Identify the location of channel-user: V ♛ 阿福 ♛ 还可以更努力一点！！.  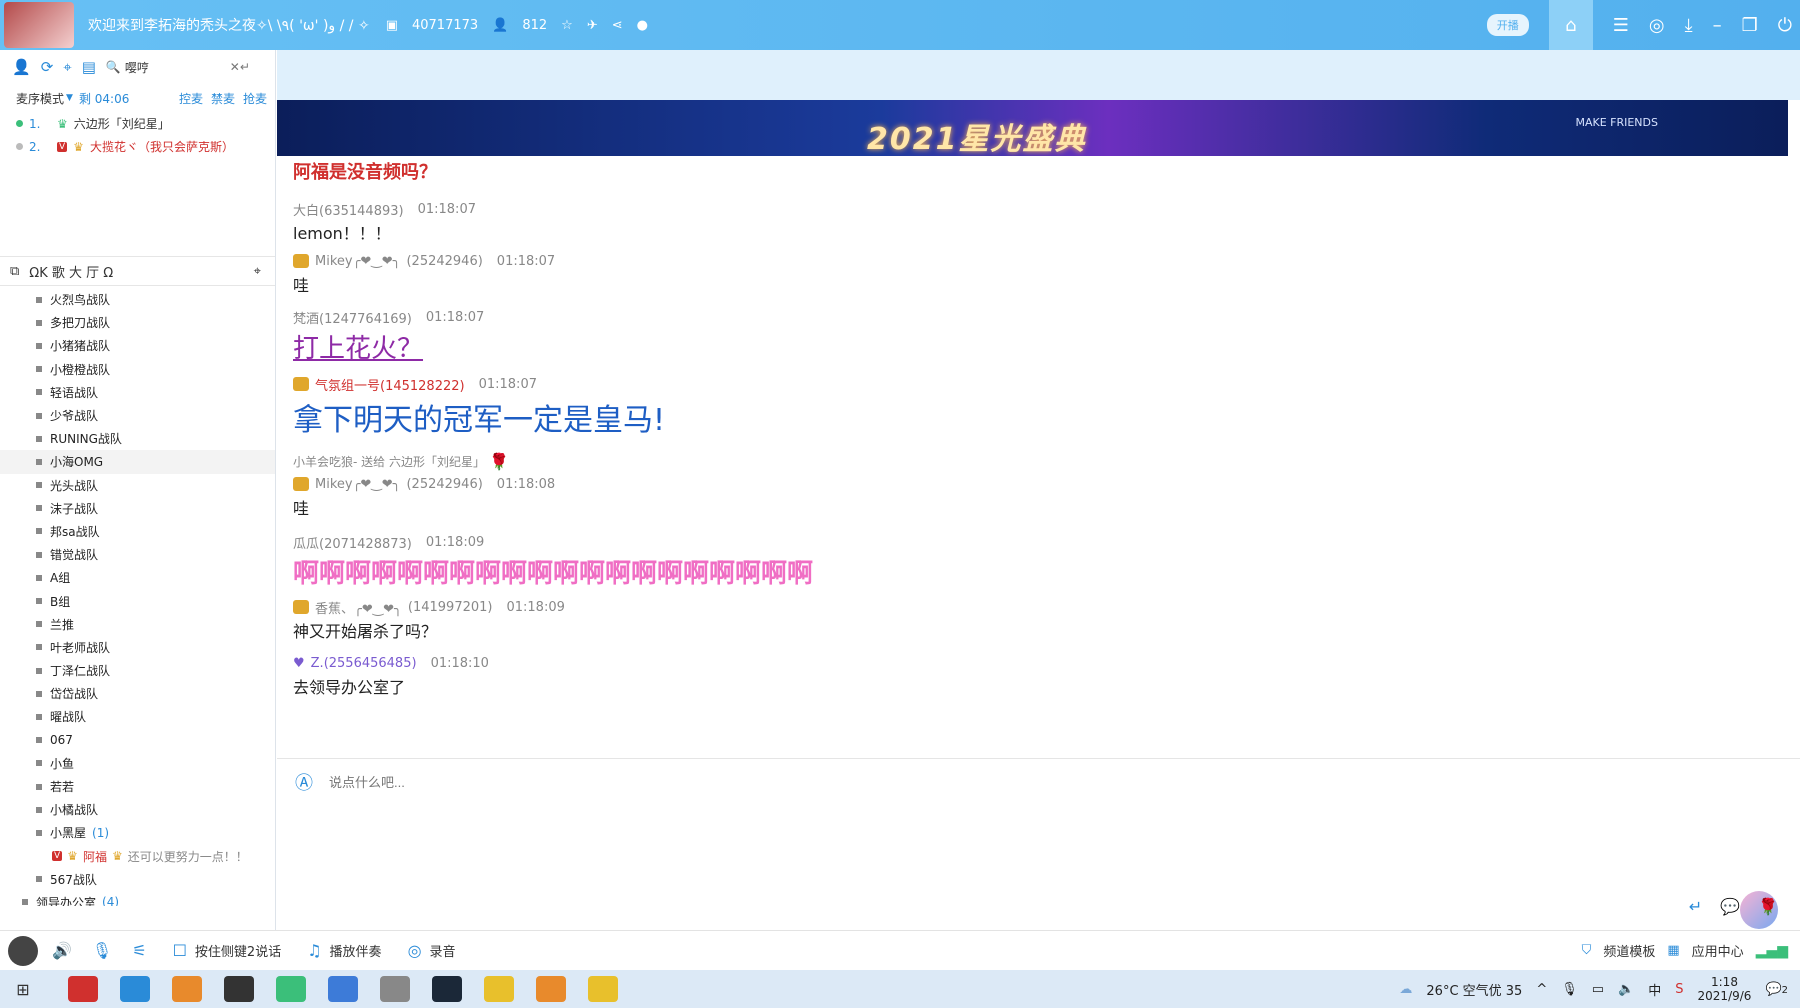
(137, 856).